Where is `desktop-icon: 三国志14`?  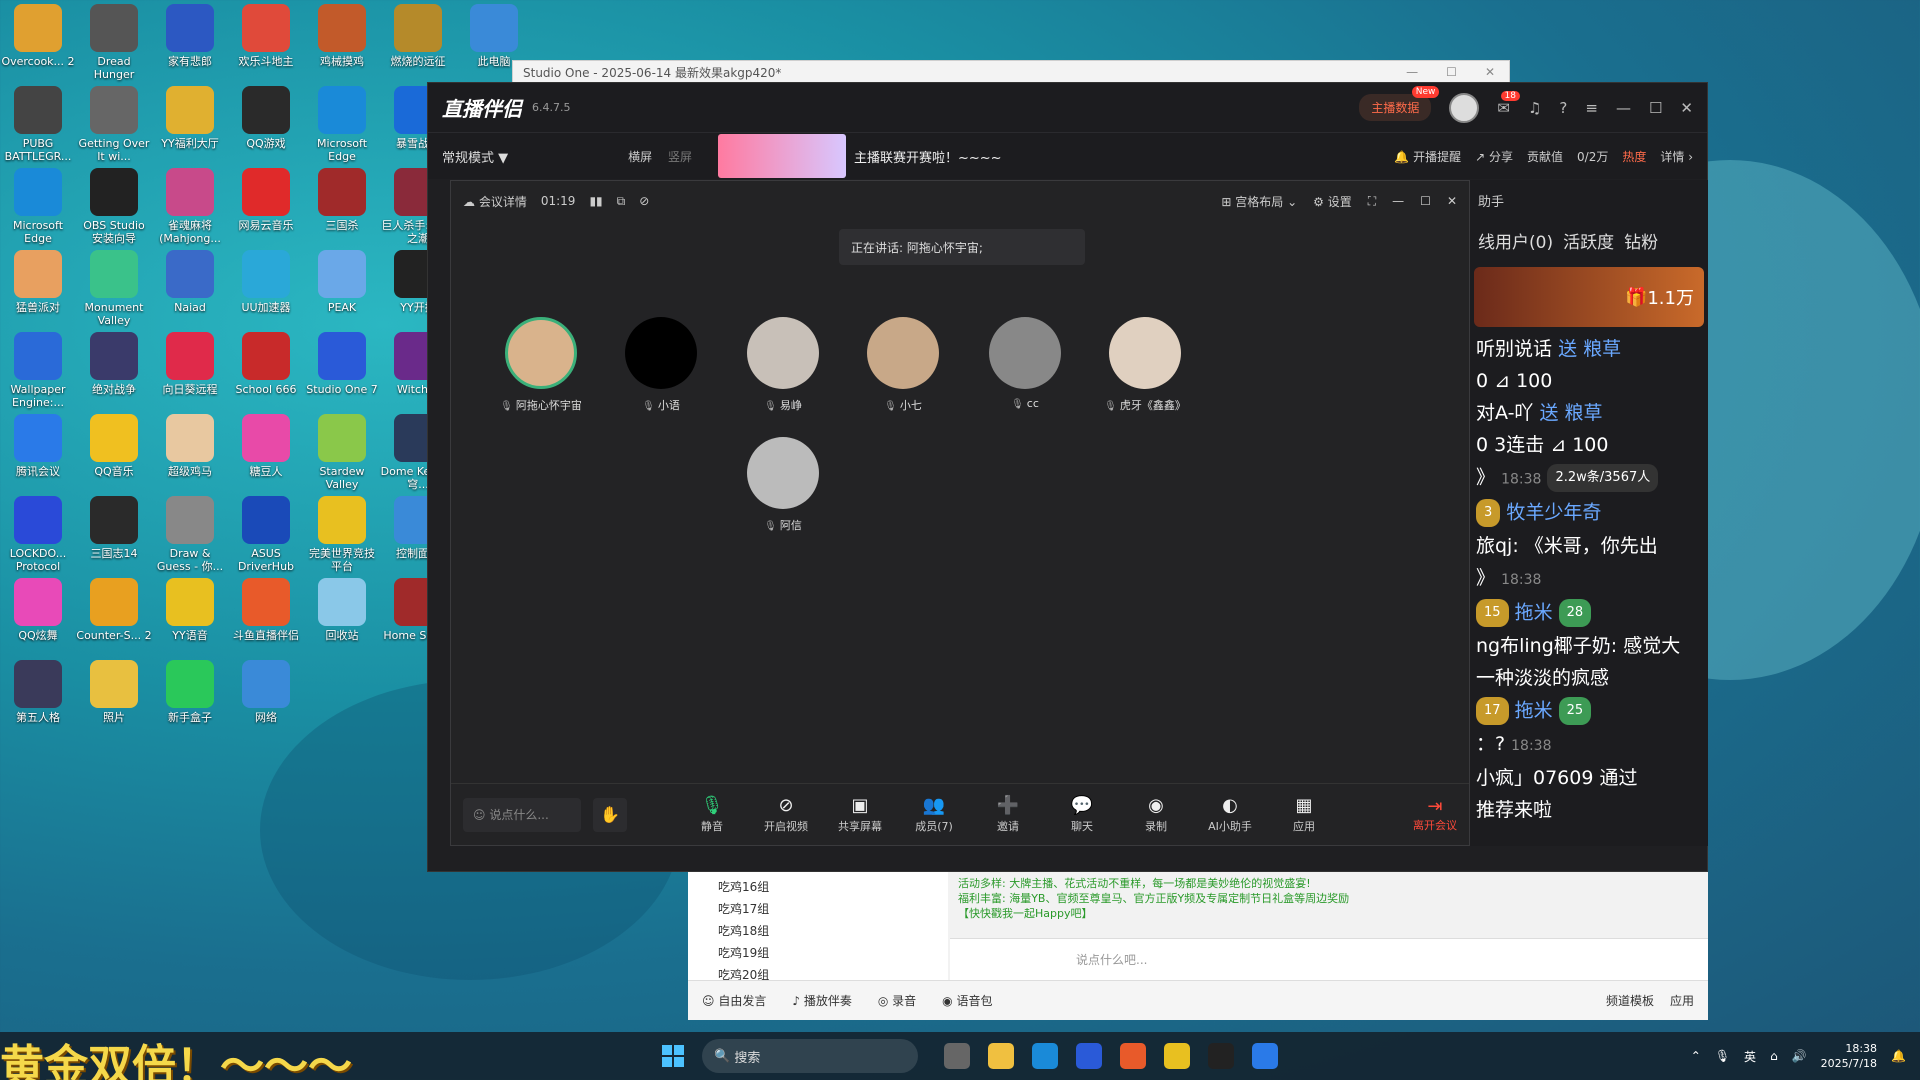
desktop-icon: 三国志14 is located at coordinates (114, 528).